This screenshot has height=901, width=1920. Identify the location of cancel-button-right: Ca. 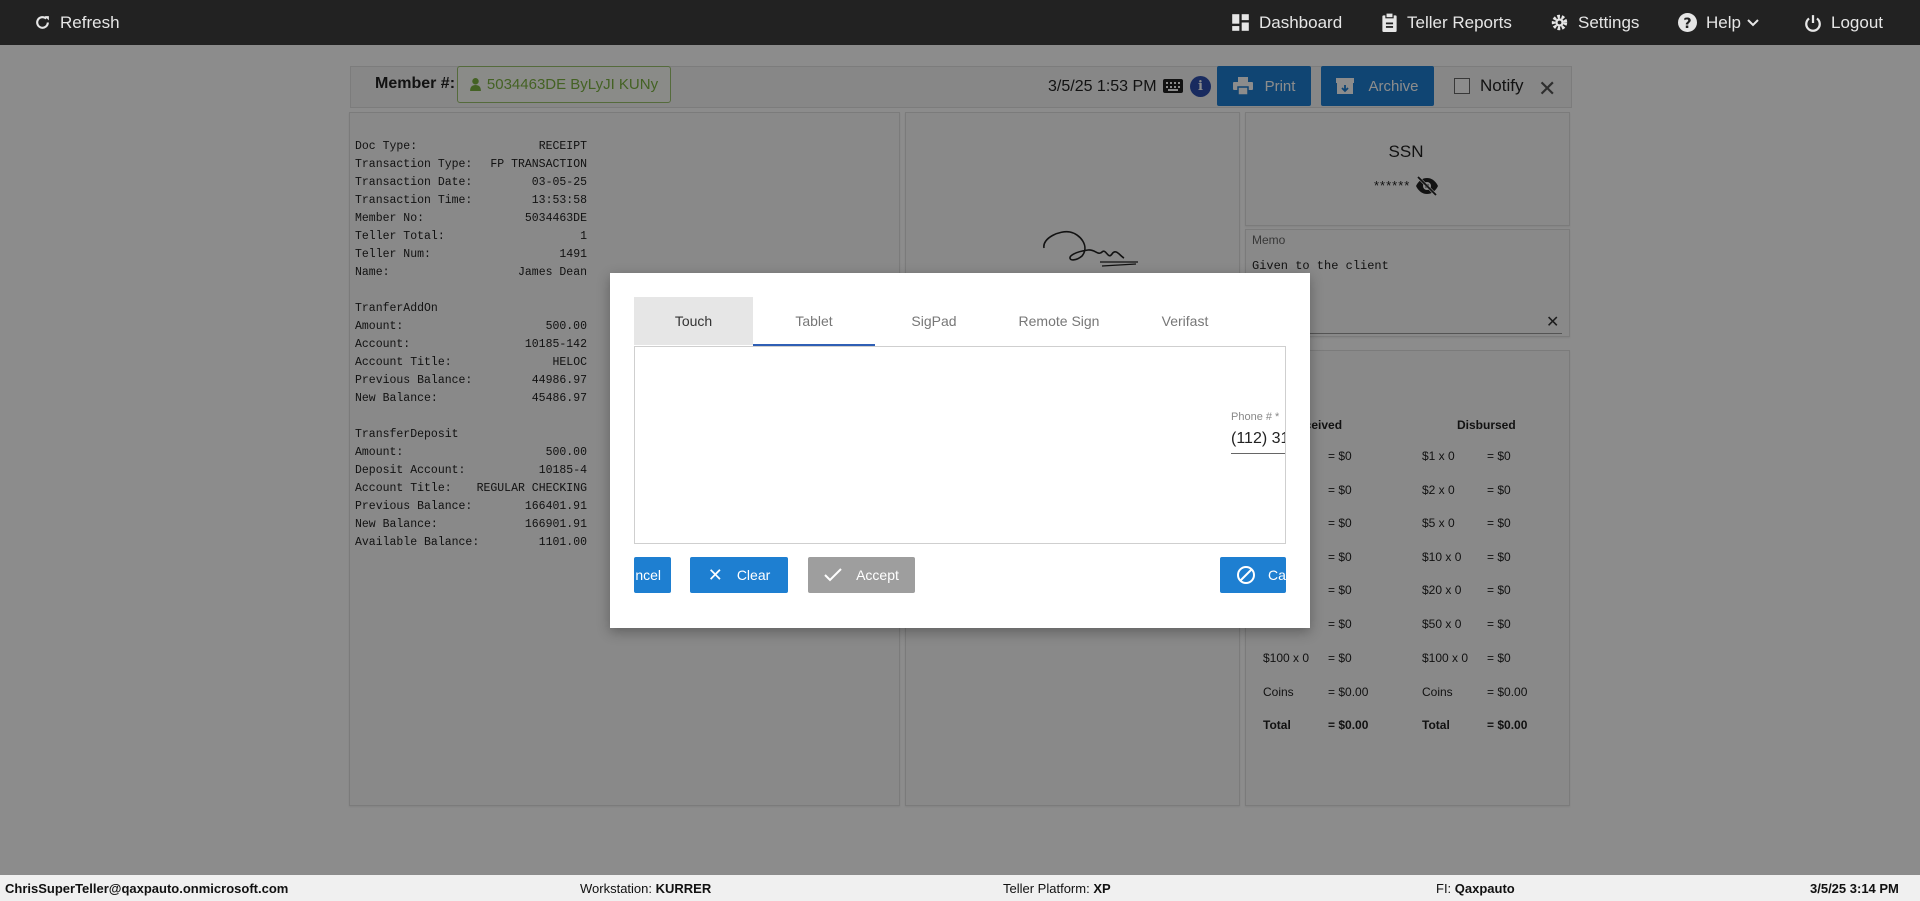
(1253, 575).